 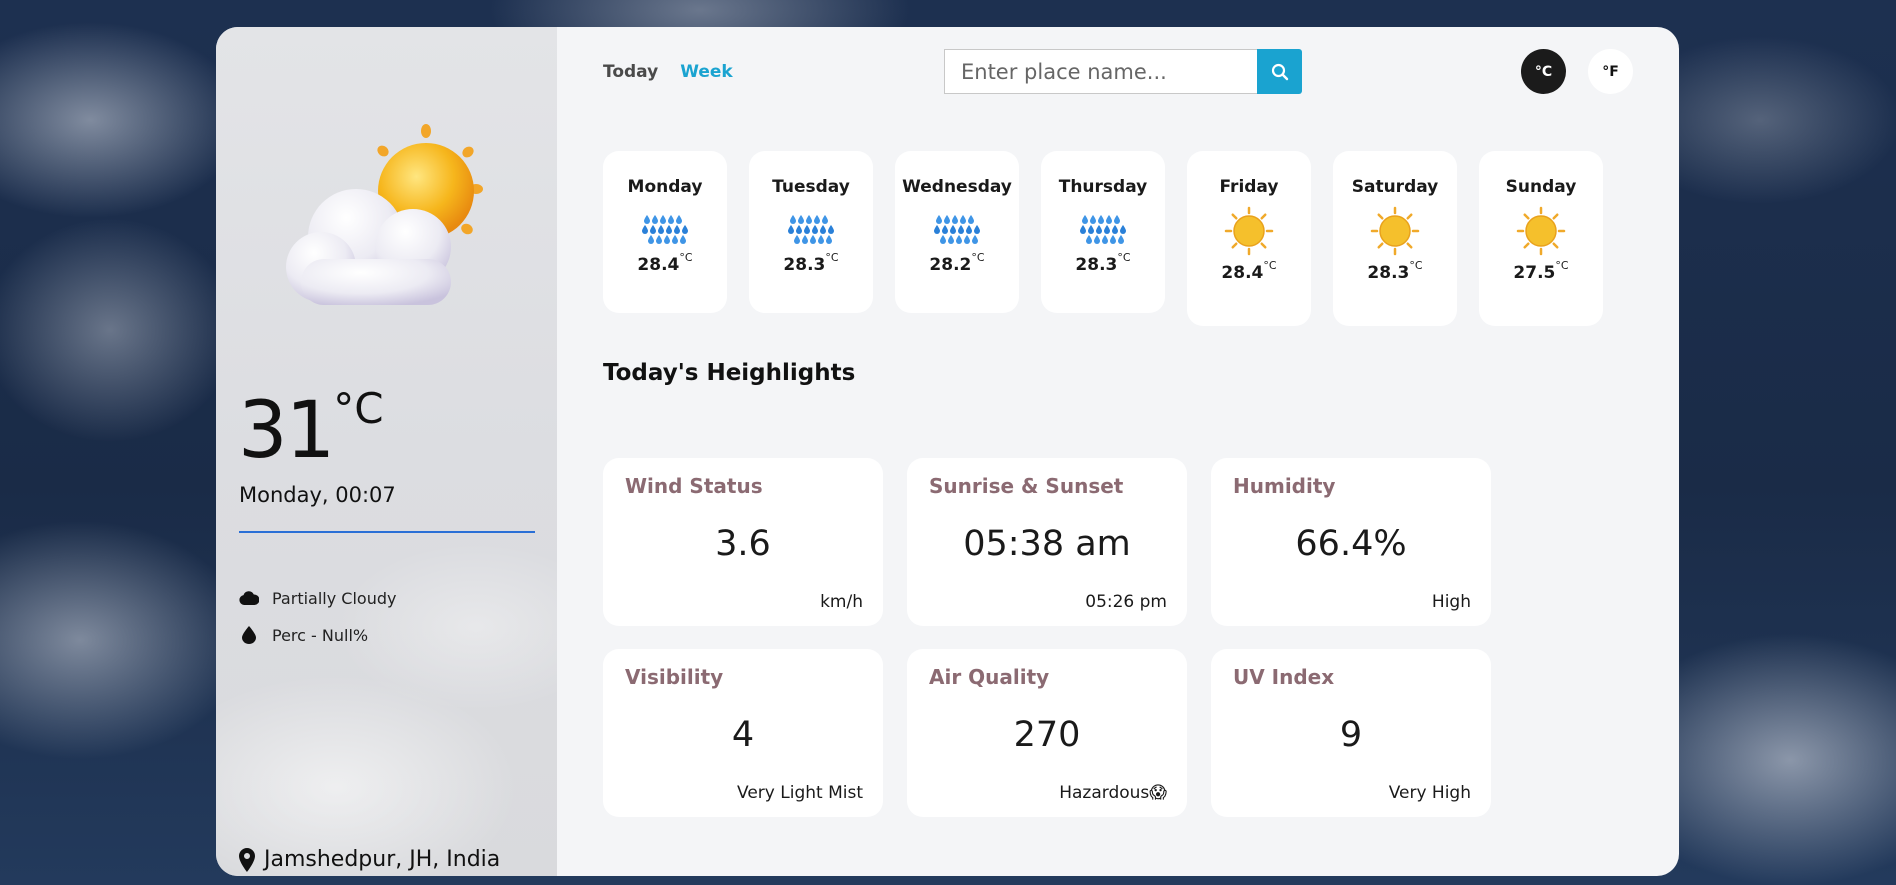 I want to click on search-input, so click(x=1100, y=71).